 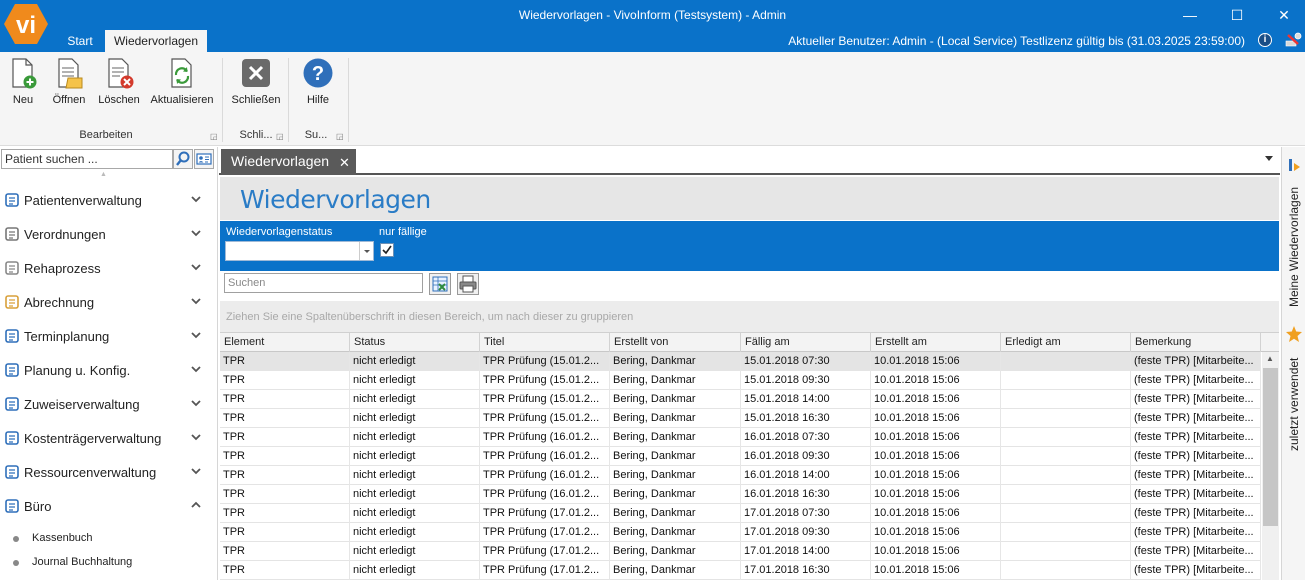 I want to click on status-filter-select, so click(x=299, y=251).